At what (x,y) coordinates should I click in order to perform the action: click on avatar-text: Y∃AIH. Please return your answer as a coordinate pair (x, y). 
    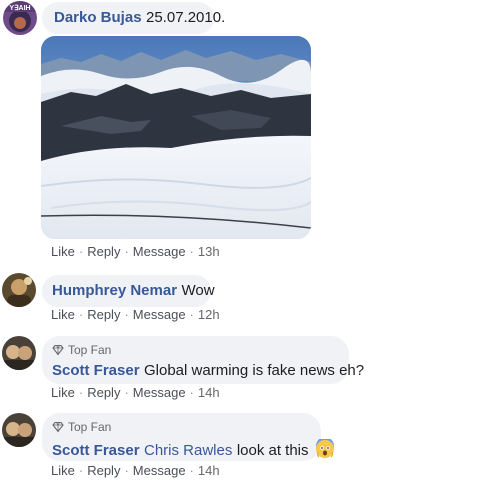
    Looking at the image, I should click on (19, 8).